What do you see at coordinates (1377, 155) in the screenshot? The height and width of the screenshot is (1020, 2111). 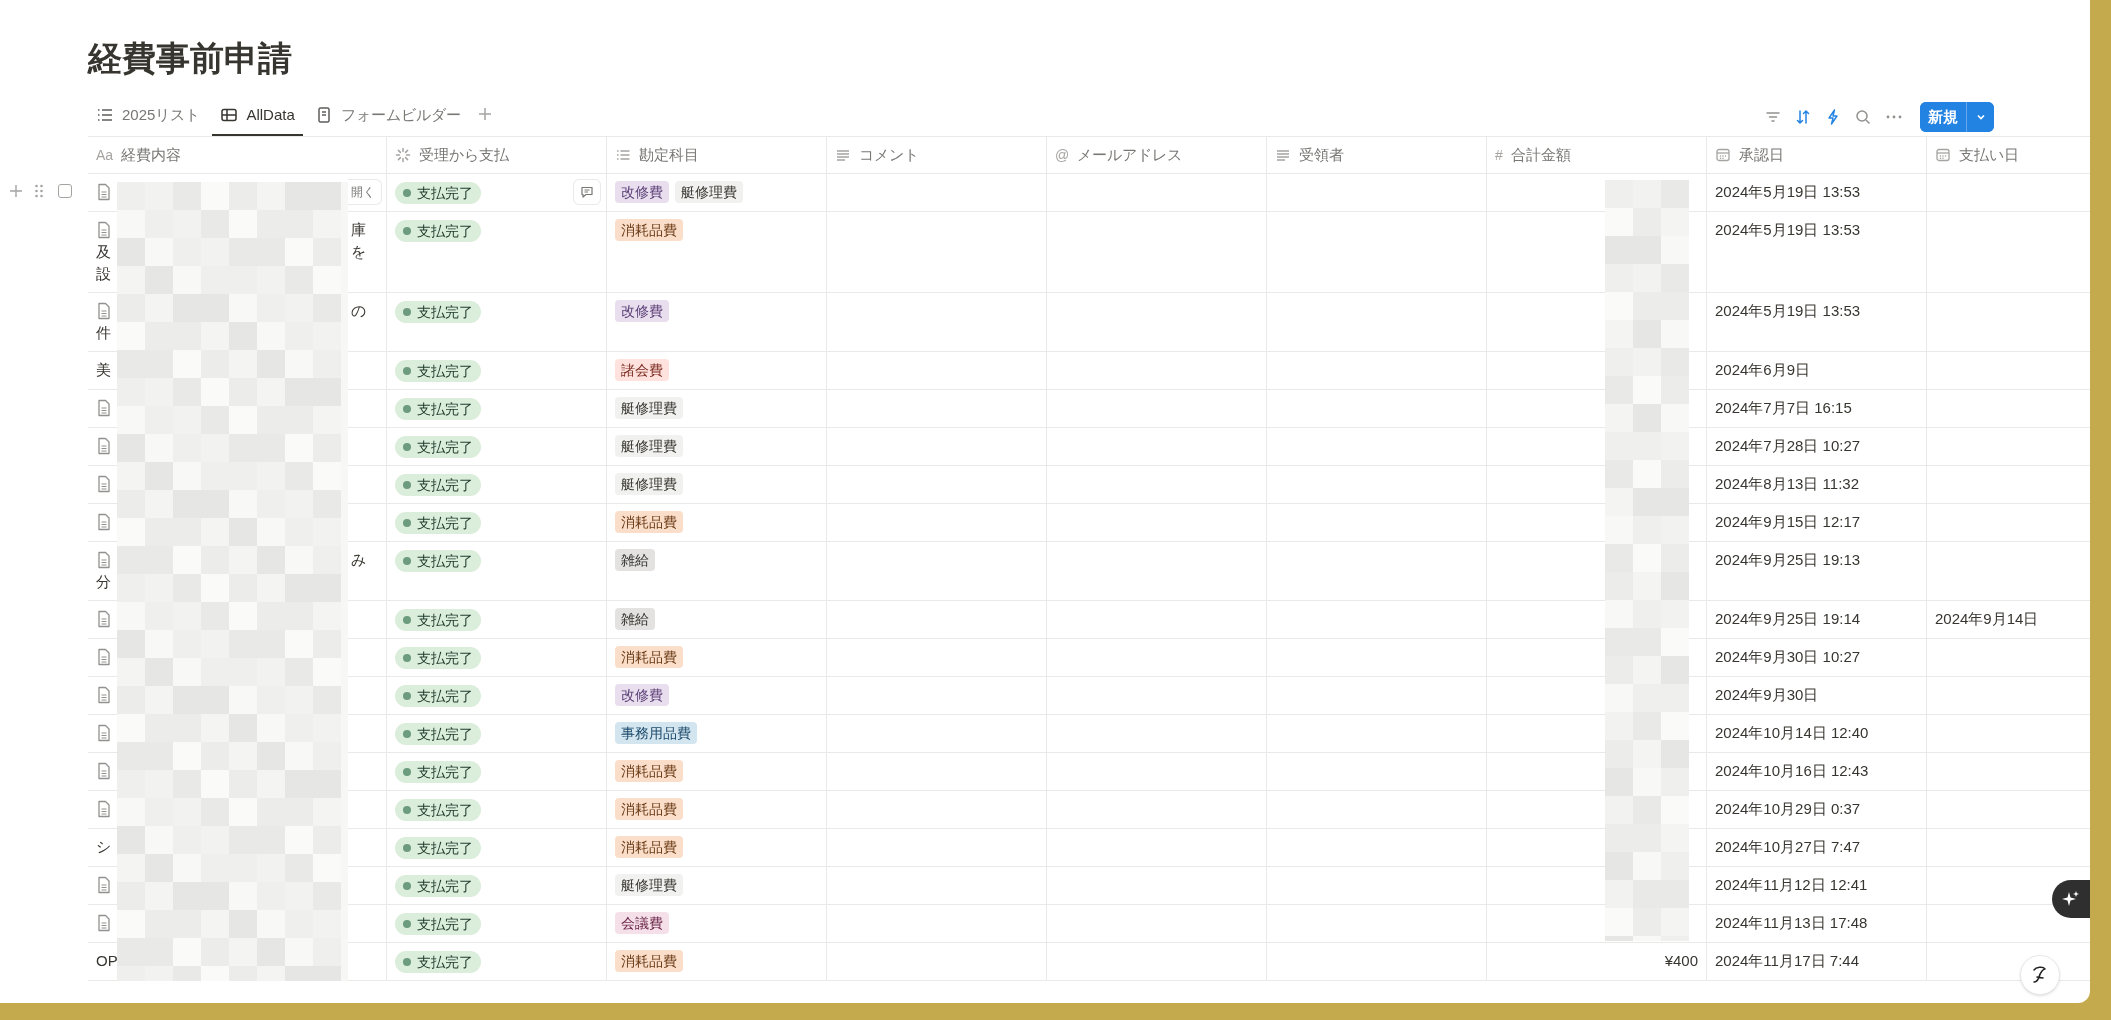 I see `column-header: 受領者` at bounding box center [1377, 155].